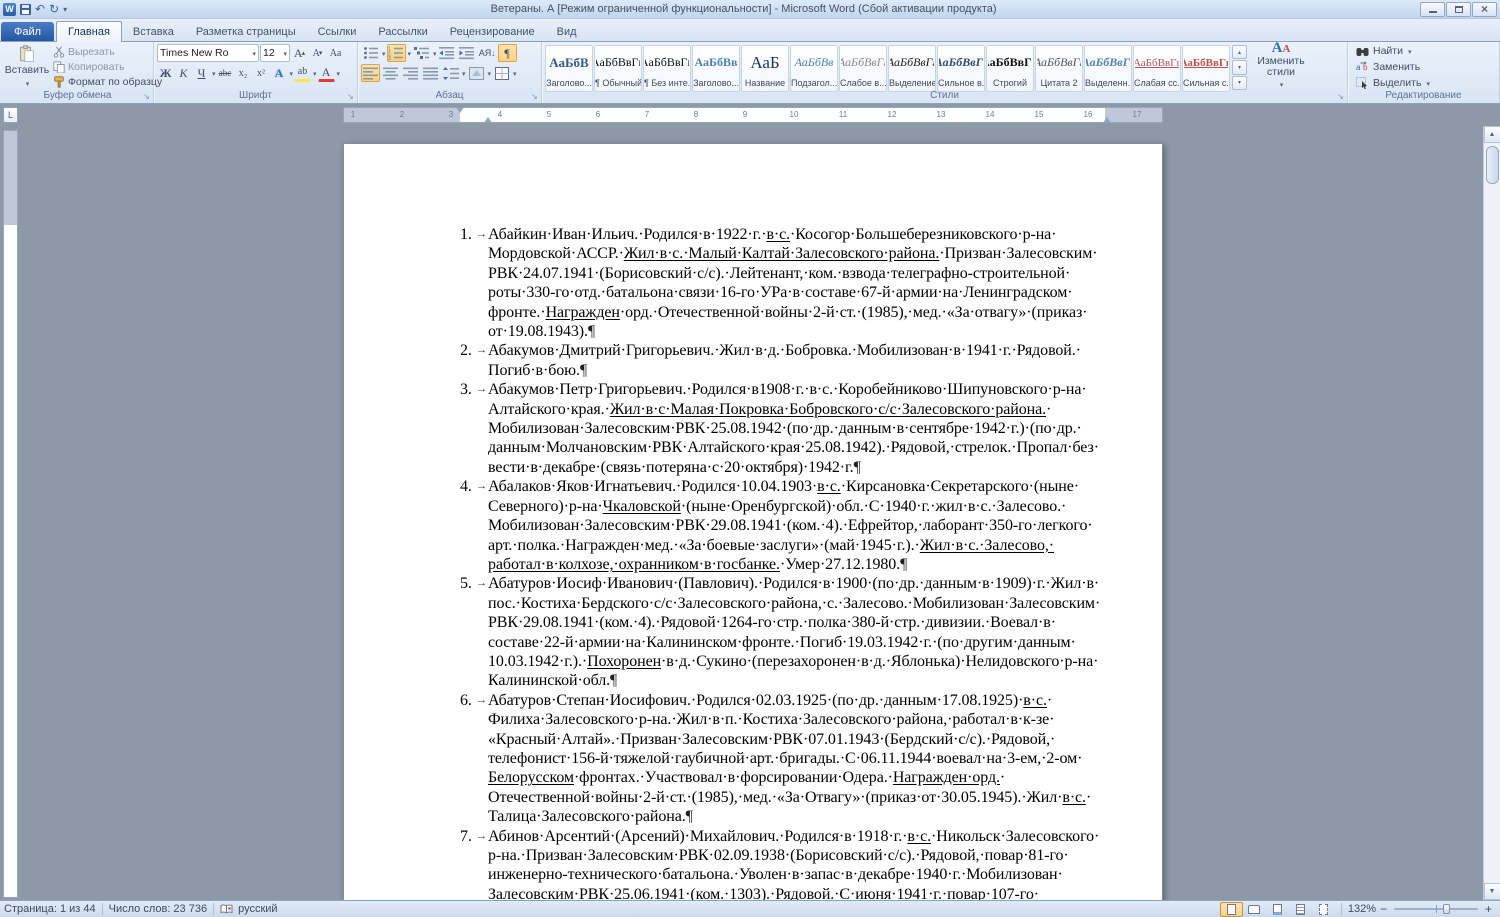 This screenshot has height=917, width=1500. I want to click on repeat-icon: ↻, so click(54, 9).